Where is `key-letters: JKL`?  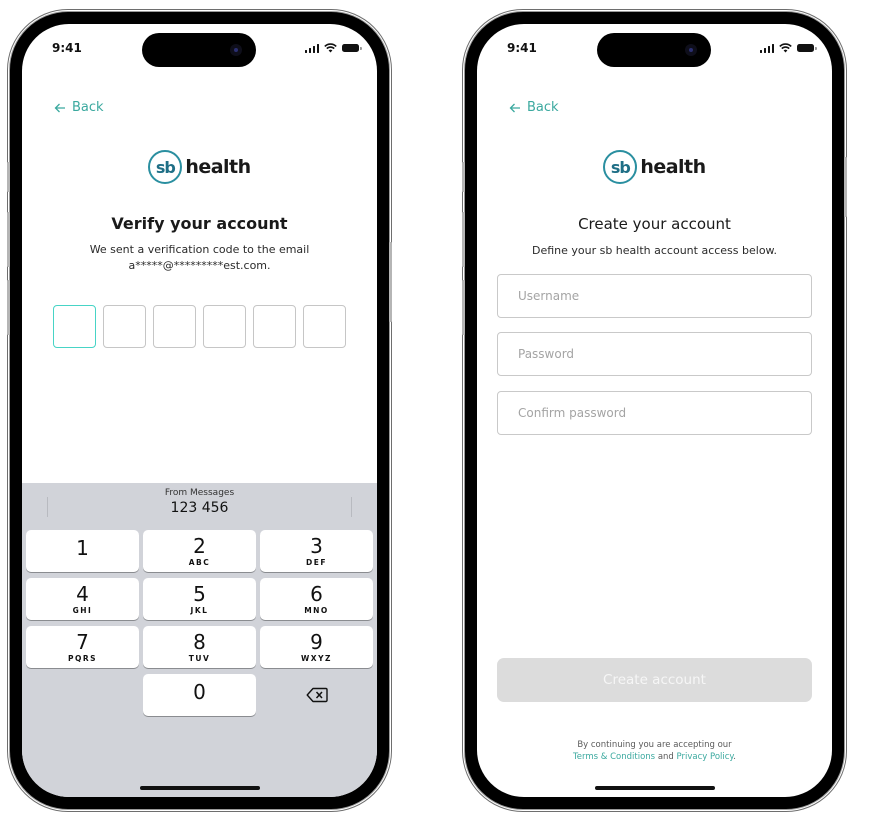
key-letters: JKL is located at coordinates (199, 610).